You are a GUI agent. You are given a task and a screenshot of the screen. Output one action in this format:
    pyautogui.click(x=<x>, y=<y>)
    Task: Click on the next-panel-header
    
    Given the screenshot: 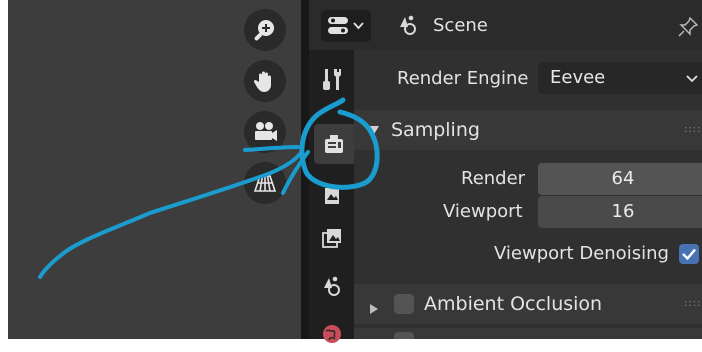 What is the action you would take?
    pyautogui.click(x=528, y=333)
    